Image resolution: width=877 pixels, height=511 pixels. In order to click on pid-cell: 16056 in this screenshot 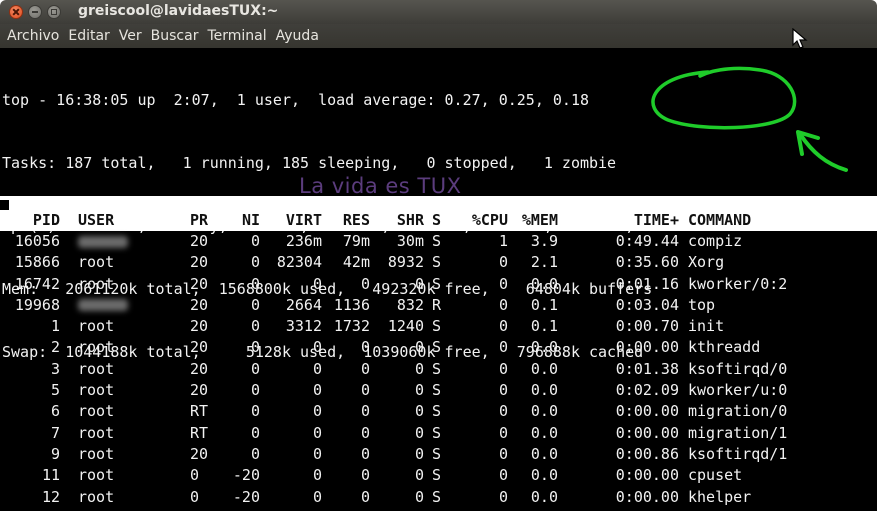, I will do `click(37, 241)`.